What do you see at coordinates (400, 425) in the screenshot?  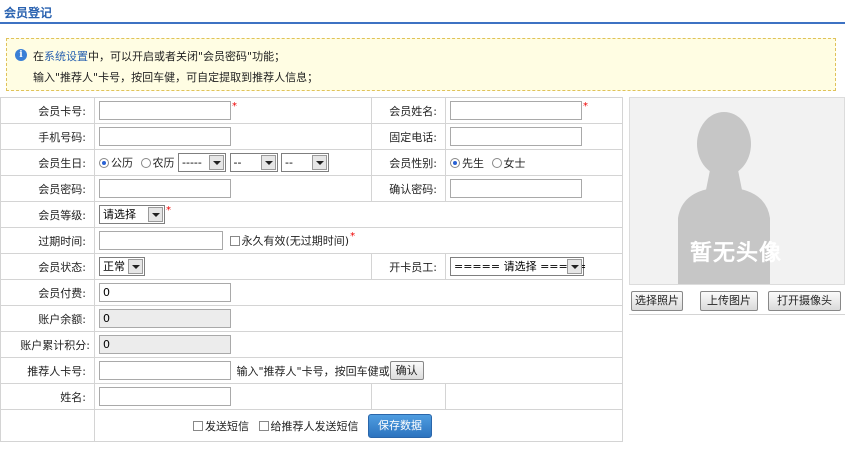 I see `save-button: 保存数据` at bounding box center [400, 425].